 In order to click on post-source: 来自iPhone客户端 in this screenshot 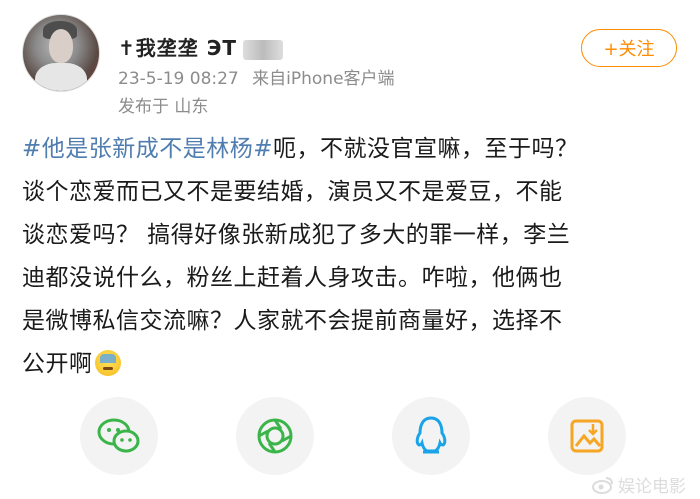, I will do `click(323, 79)`.